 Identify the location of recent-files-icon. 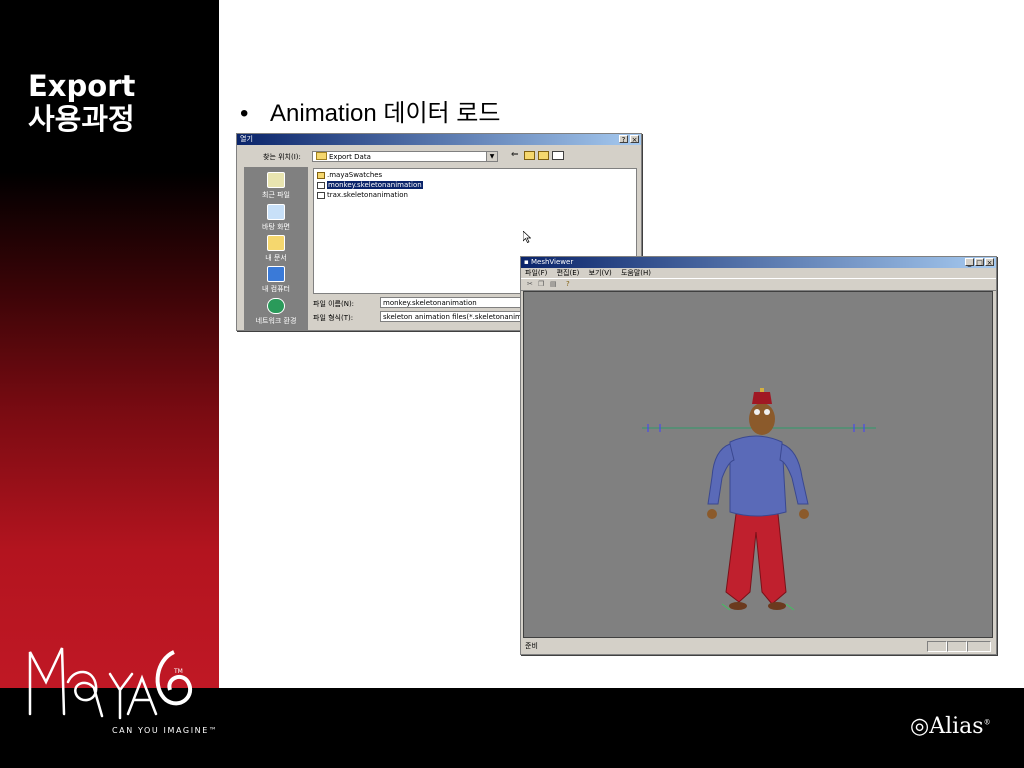
(276, 180).